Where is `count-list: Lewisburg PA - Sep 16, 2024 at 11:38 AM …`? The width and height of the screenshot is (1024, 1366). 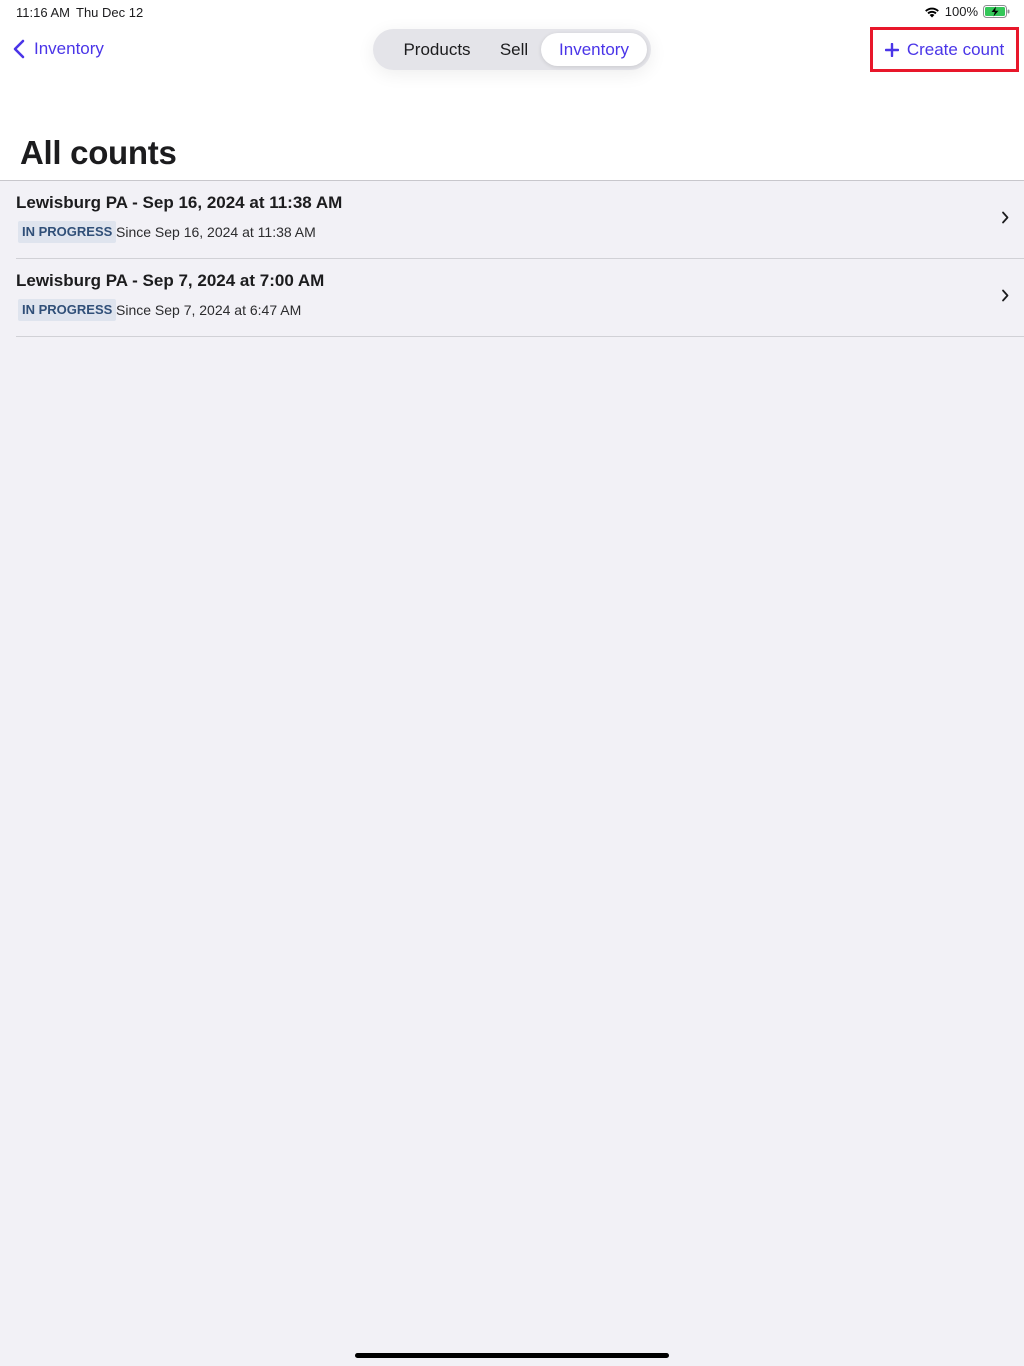 count-list: Lewisburg PA - Sep 16, 2024 at 11:38 AM … is located at coordinates (512, 259).